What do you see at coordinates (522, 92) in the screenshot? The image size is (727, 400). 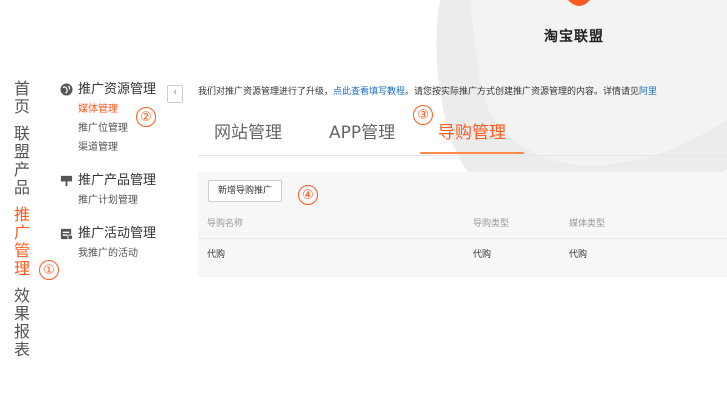 I see `notice-suffix: 。请您按实际推广方式创建推广资源管理的内容。详情请见` at bounding box center [522, 92].